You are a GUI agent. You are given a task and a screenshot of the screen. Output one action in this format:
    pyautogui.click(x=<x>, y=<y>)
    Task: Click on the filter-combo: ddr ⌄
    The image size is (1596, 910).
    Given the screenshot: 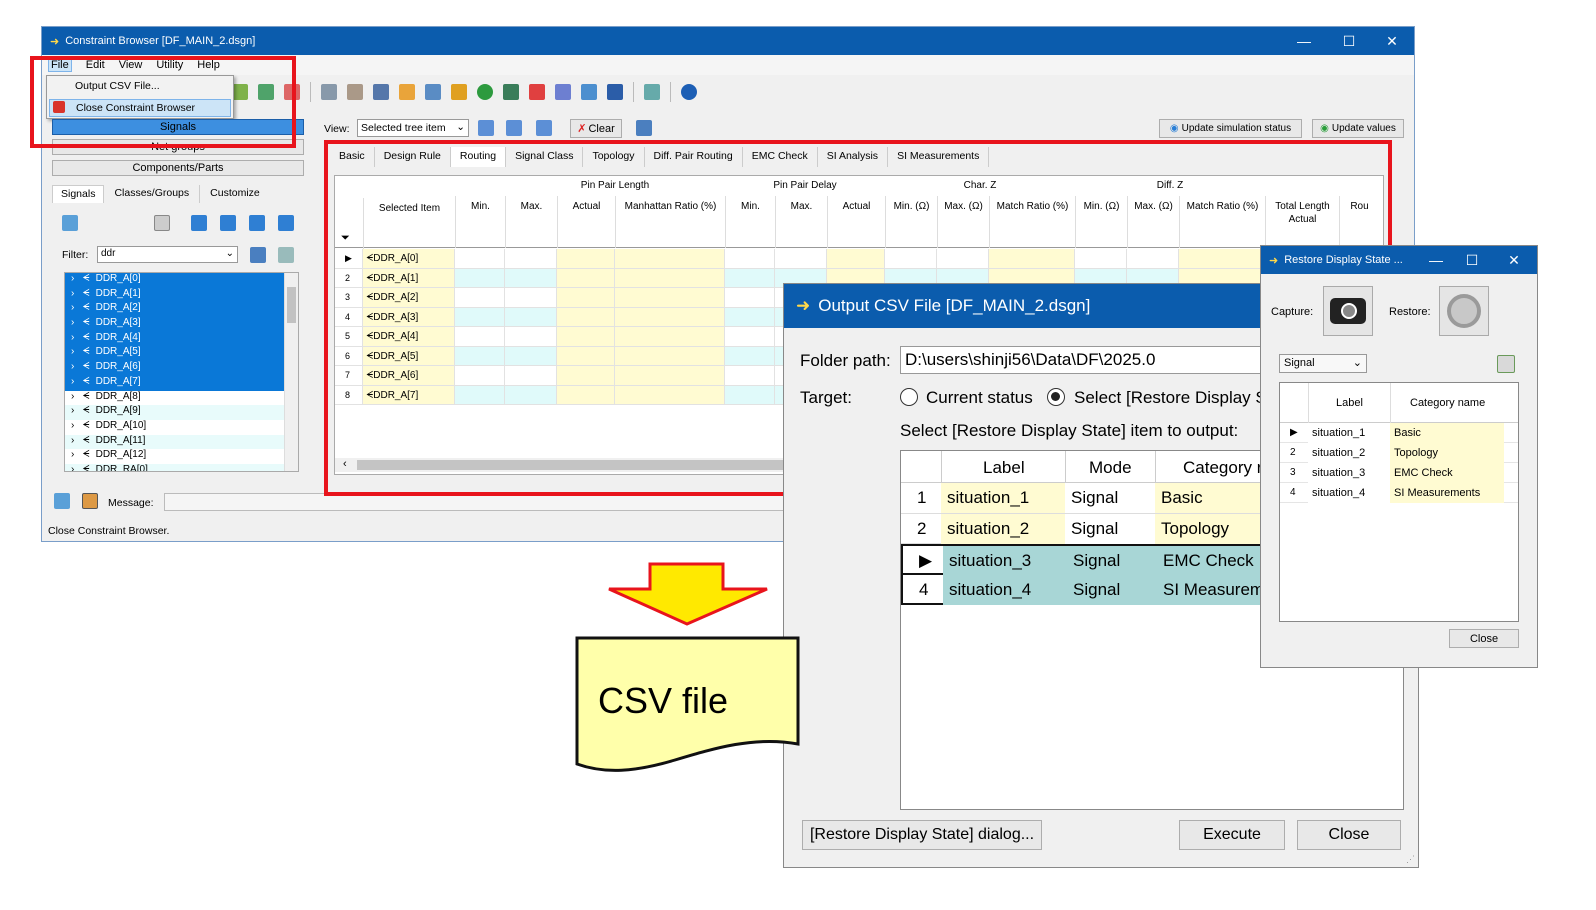 What is the action you would take?
    pyautogui.click(x=167, y=254)
    